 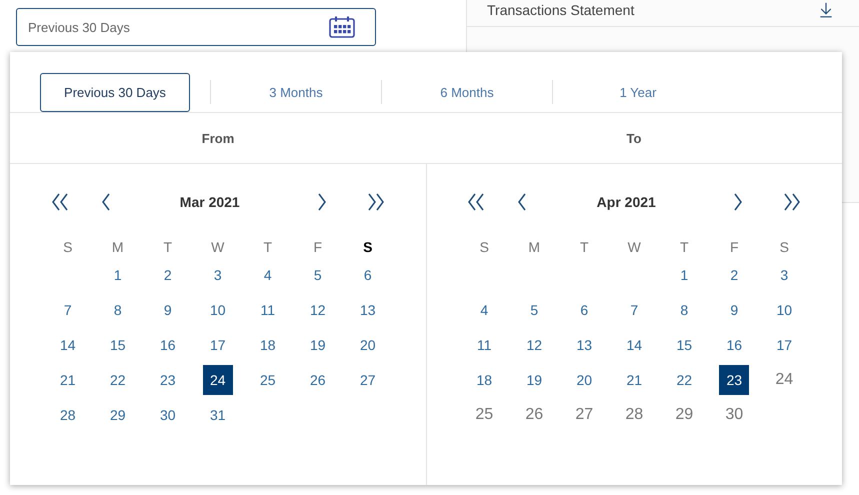 What do you see at coordinates (342, 27) in the screenshot?
I see `calendar-icon` at bounding box center [342, 27].